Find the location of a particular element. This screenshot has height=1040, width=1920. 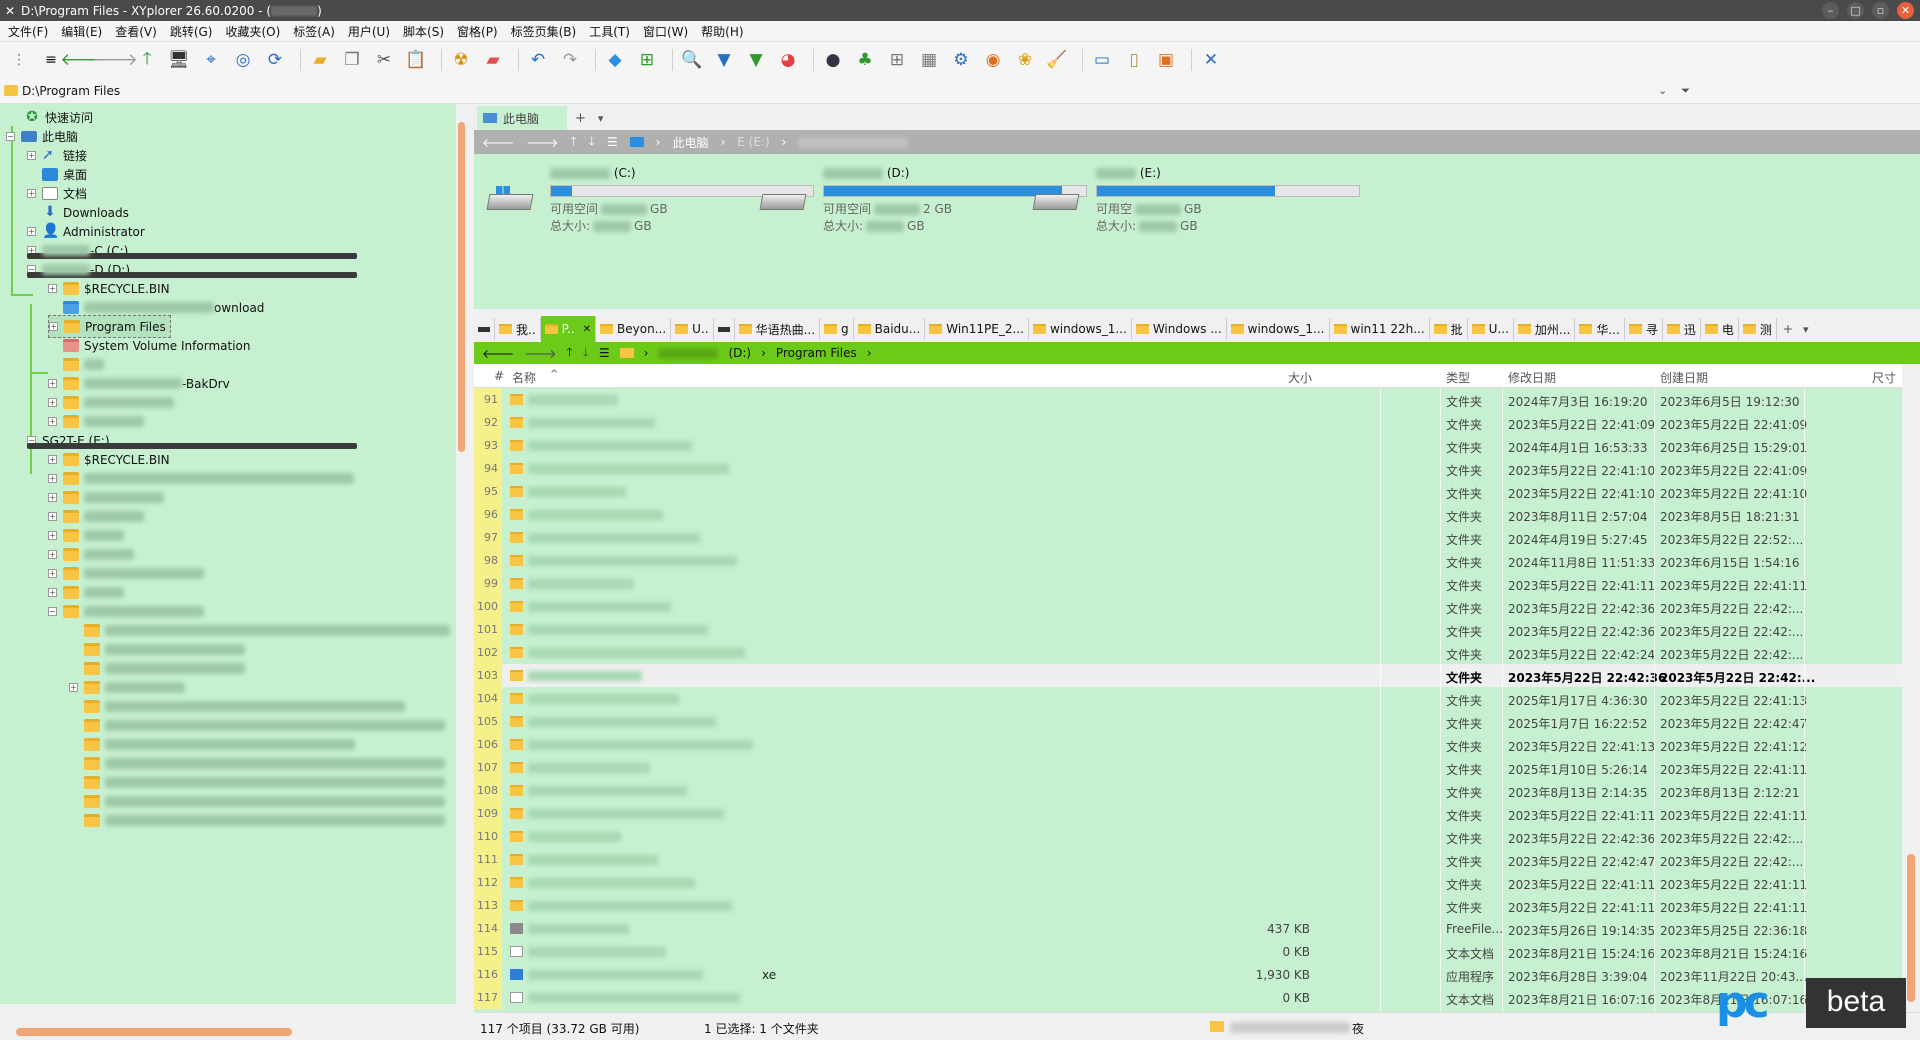

tab: 电 is located at coordinates (1720, 329).